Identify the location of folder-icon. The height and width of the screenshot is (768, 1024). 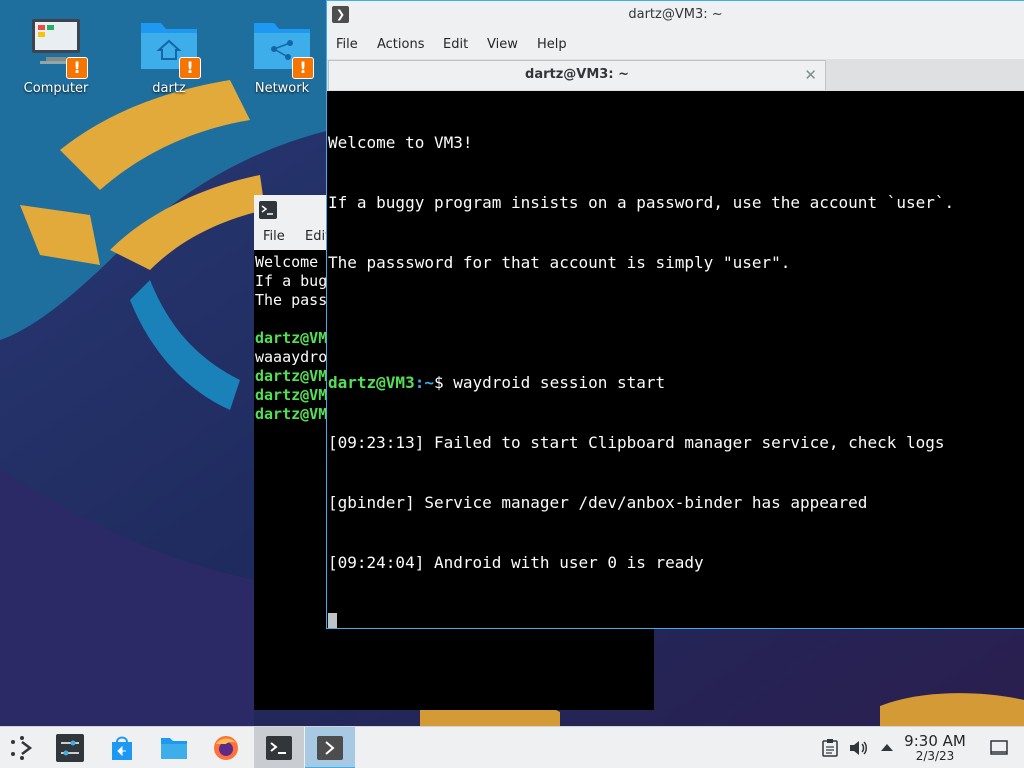
(174, 748).